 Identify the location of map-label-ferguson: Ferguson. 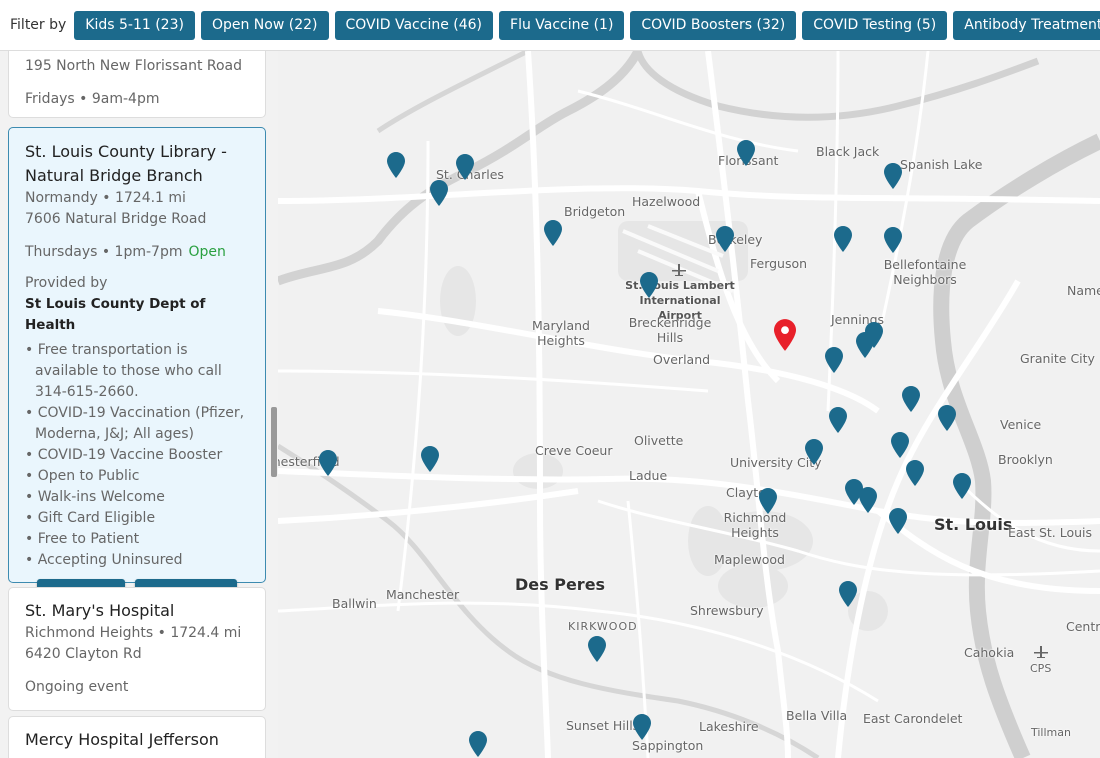
(779, 263).